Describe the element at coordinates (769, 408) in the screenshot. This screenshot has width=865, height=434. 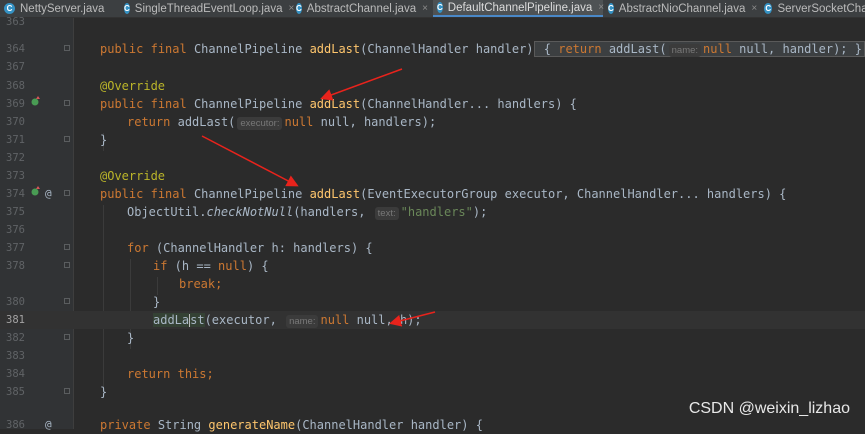
I see `watermark: CSDN @weixin_lizhao` at that location.